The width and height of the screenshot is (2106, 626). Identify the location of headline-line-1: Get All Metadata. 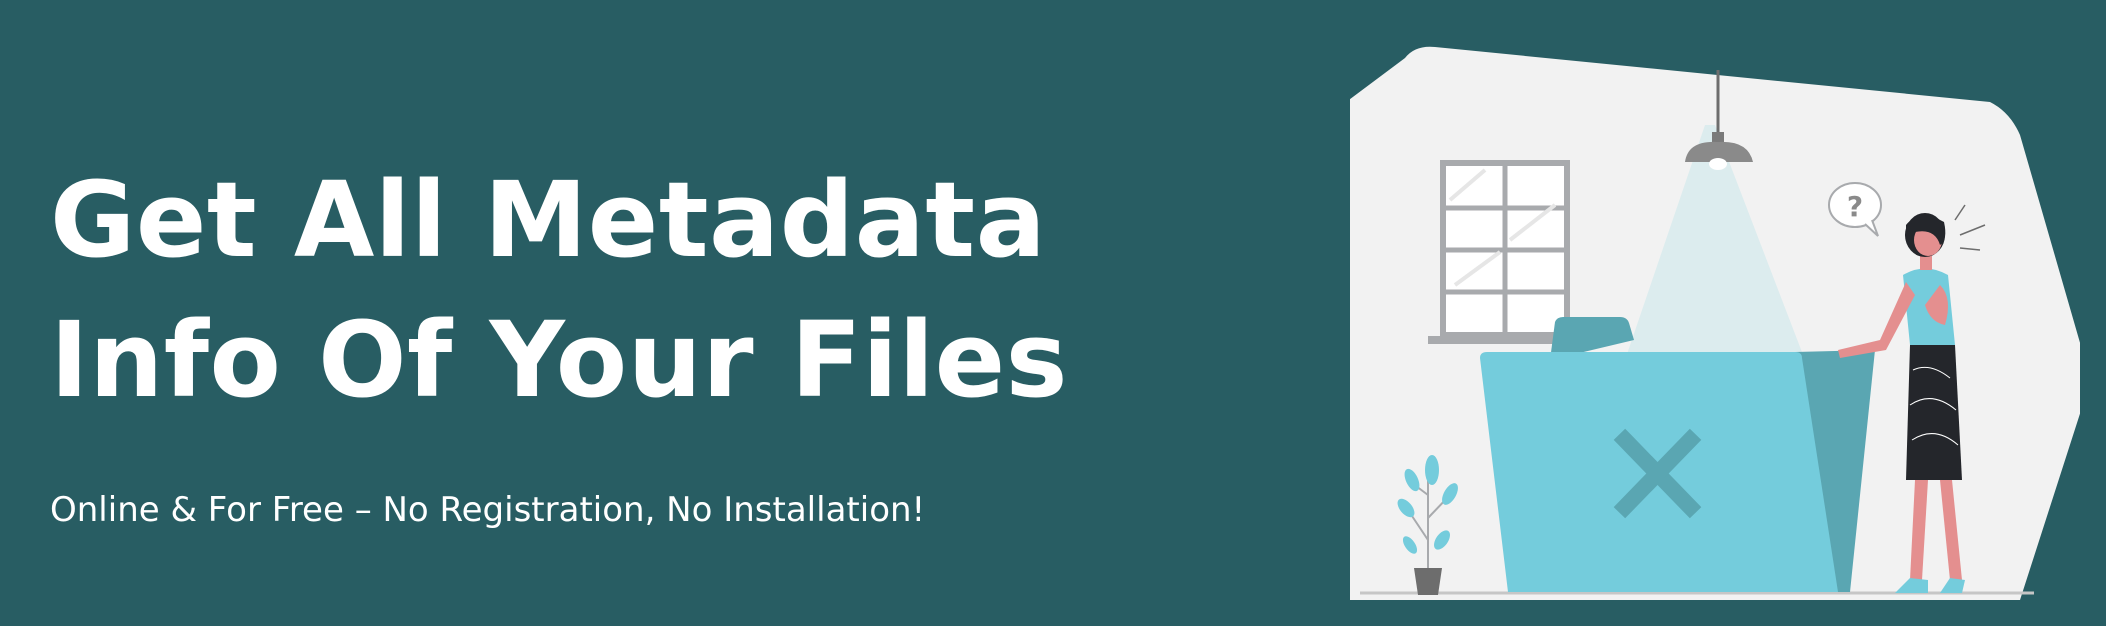
(548, 220).